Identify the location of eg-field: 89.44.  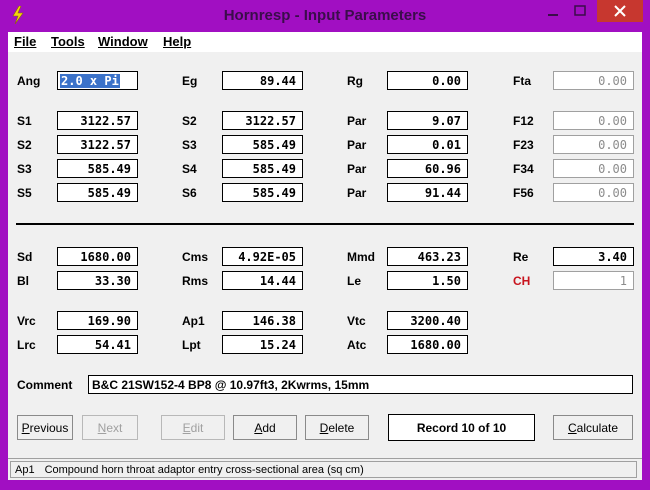
(262, 80).